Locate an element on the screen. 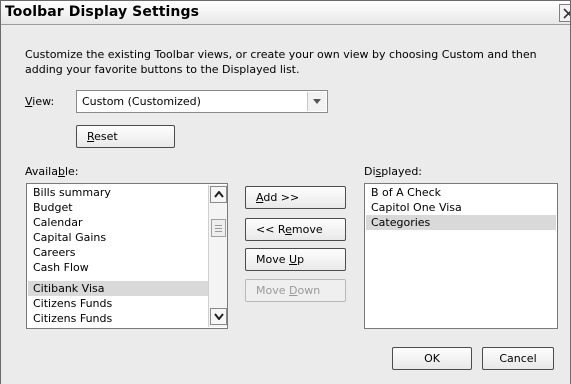  title-bar: Toolbar Display Settings is located at coordinates (285, 13).